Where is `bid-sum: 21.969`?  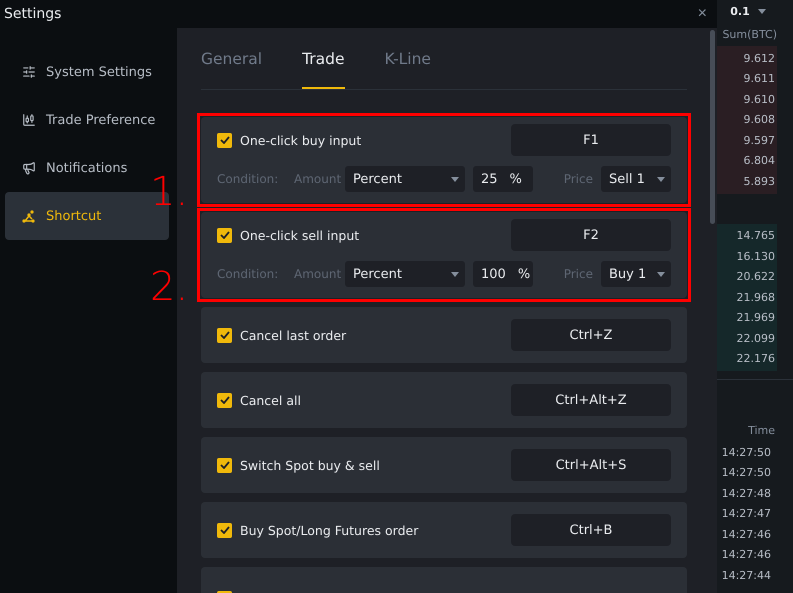 bid-sum: 21.969 is located at coordinates (756, 318).